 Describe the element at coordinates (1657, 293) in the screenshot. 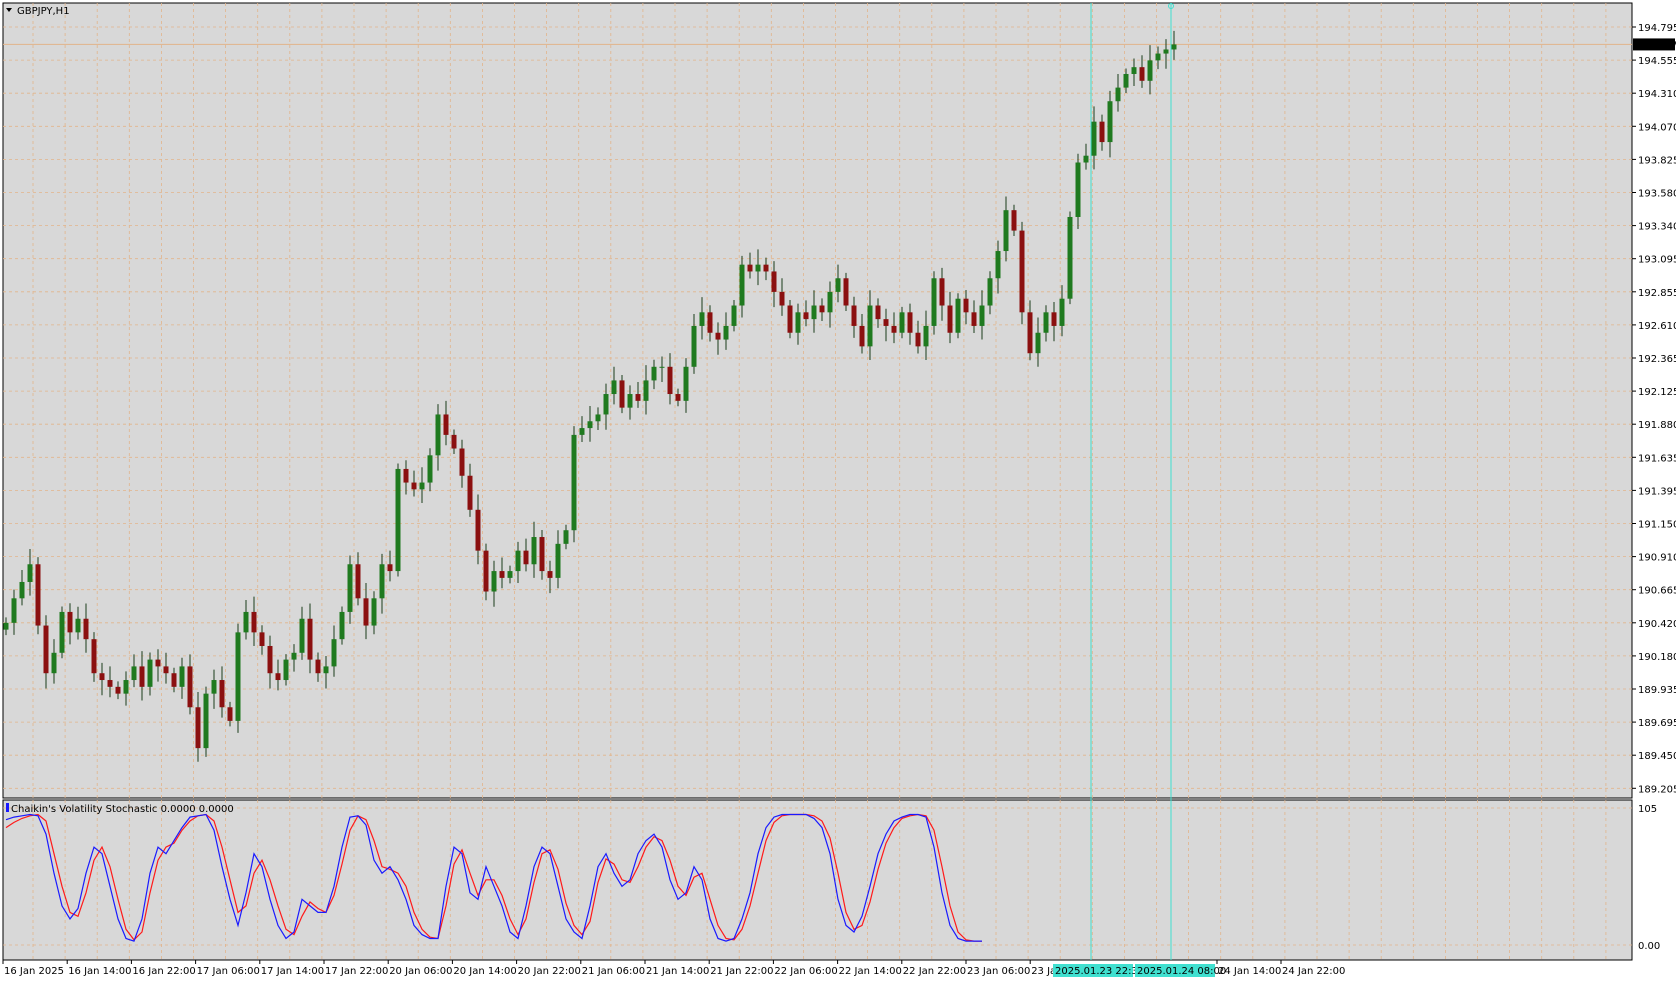

I see `price-tick-label: 192.855` at that location.